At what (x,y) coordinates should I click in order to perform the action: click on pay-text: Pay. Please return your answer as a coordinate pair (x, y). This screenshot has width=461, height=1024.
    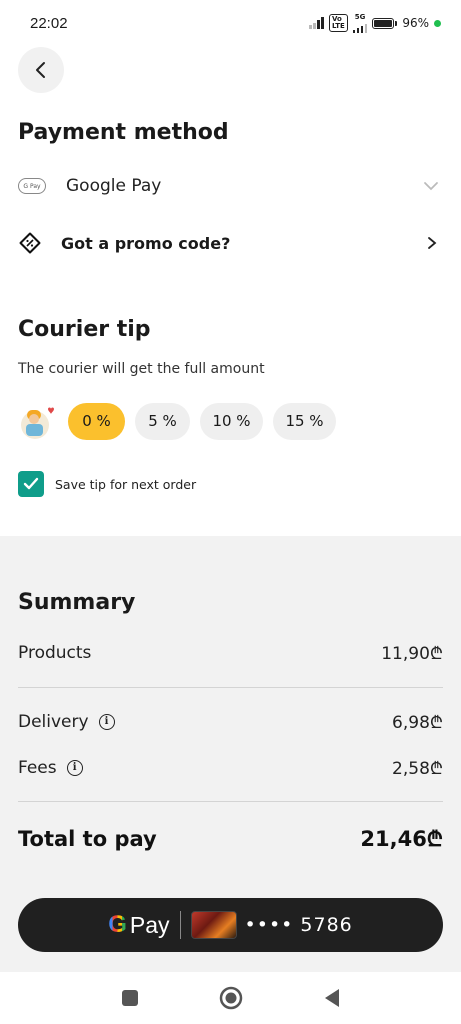
    Looking at the image, I should click on (149, 924).